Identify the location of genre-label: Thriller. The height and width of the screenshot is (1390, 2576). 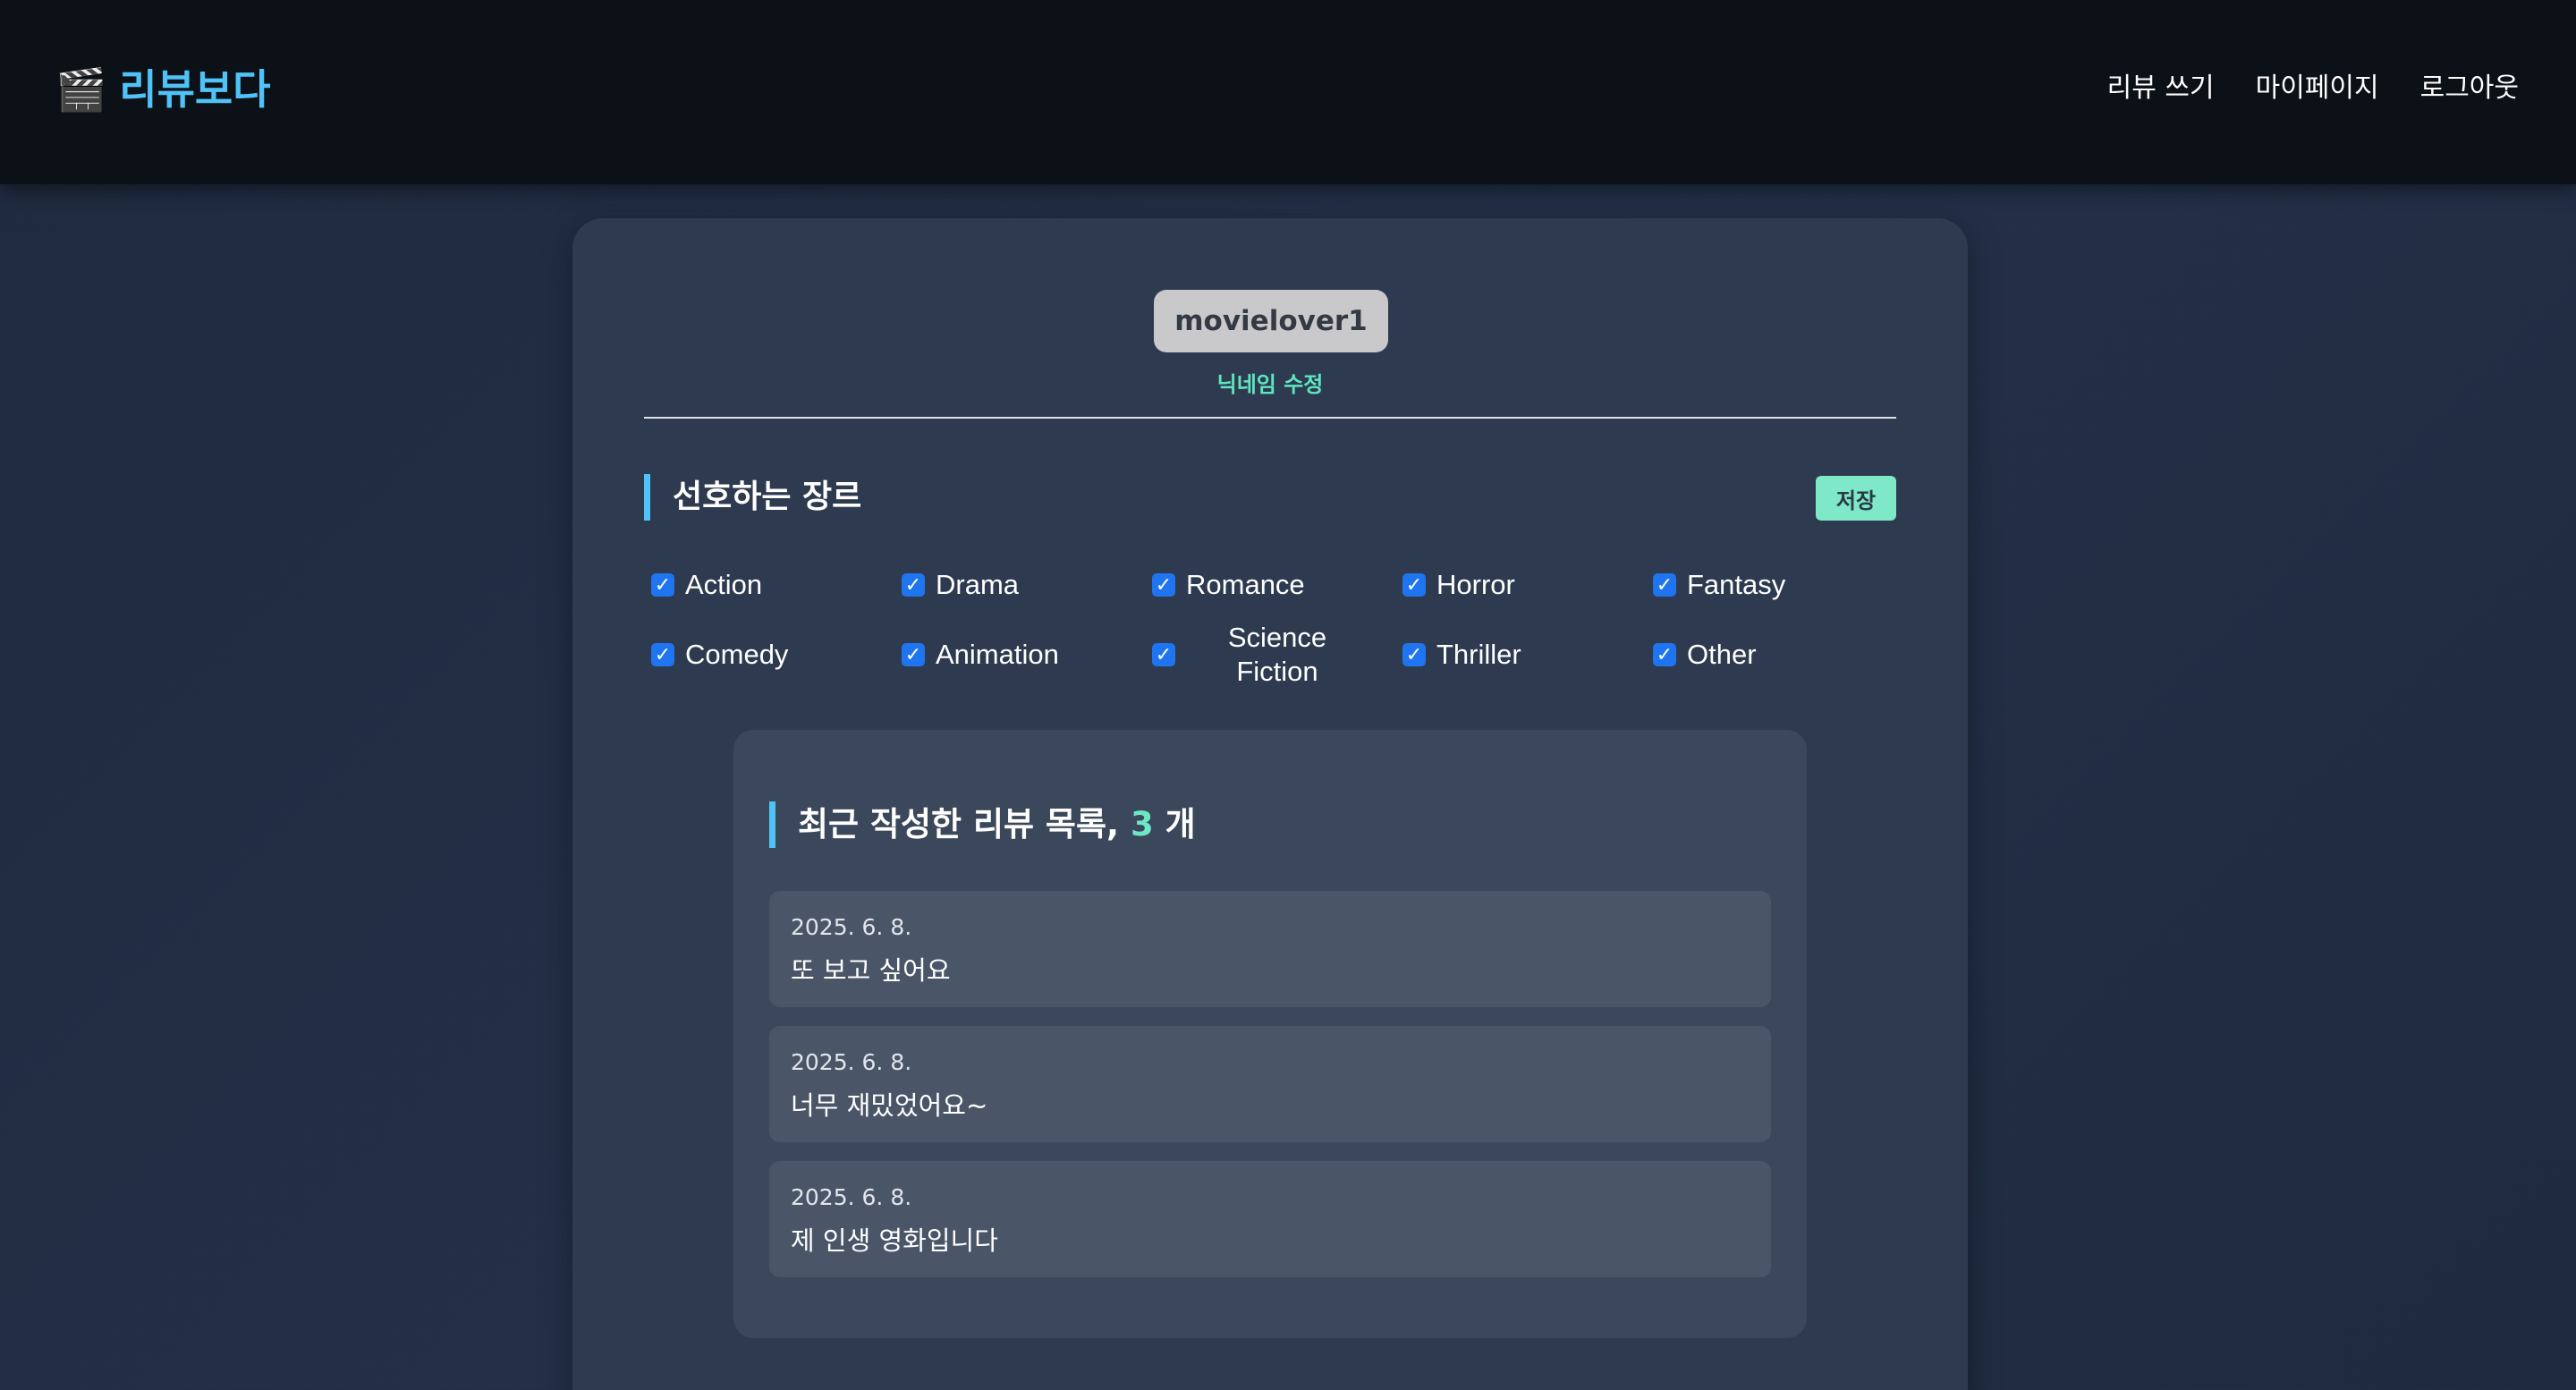
(1478, 654).